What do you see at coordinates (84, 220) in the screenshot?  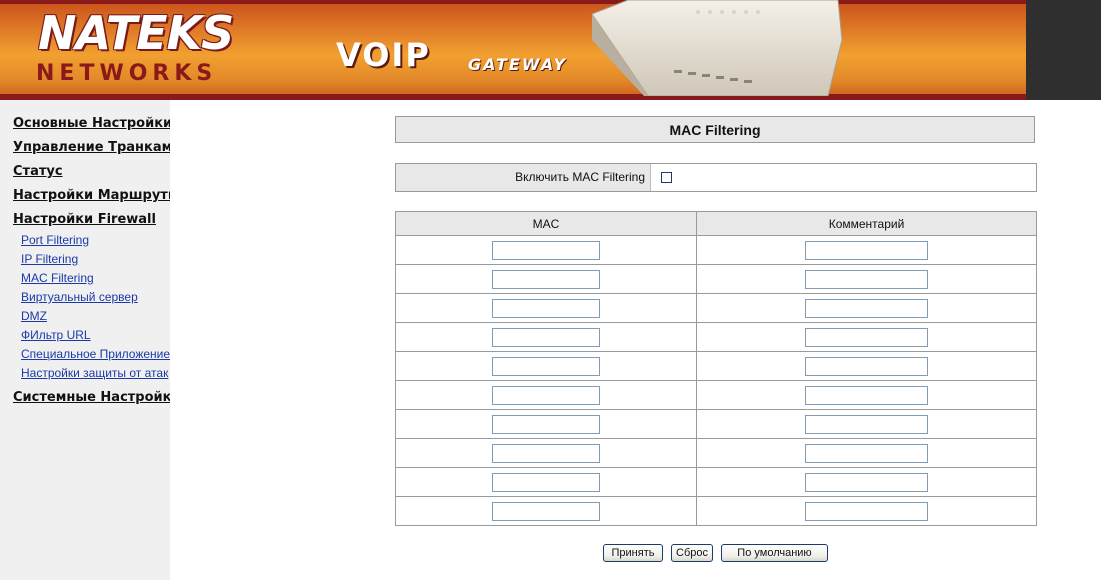 I see `sidebar-item-firewall-settings: Настройки Firewall` at bounding box center [84, 220].